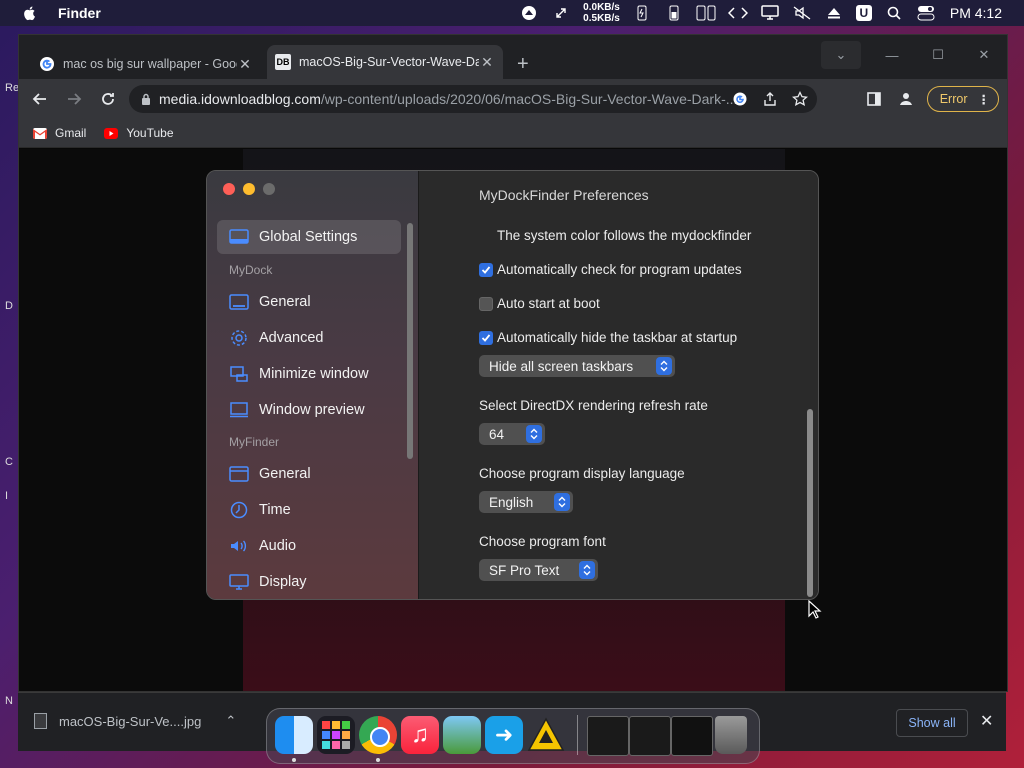 This screenshot has height=768, width=1024. Describe the element at coordinates (834, 13) in the screenshot. I see `eject-icon` at that location.